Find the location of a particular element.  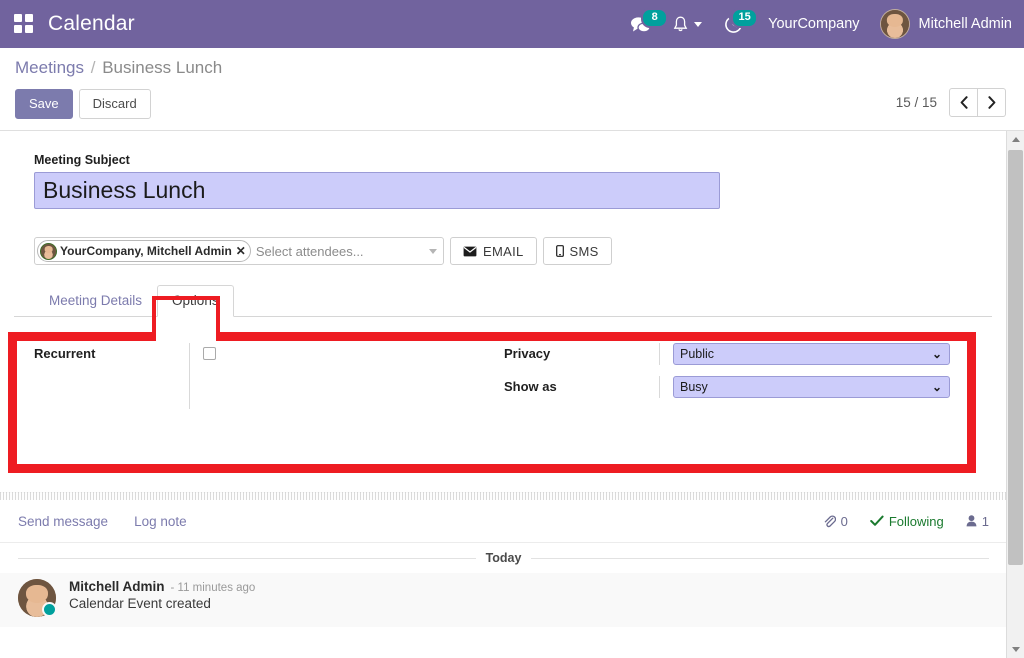

today-separator: Today is located at coordinates (503, 558).